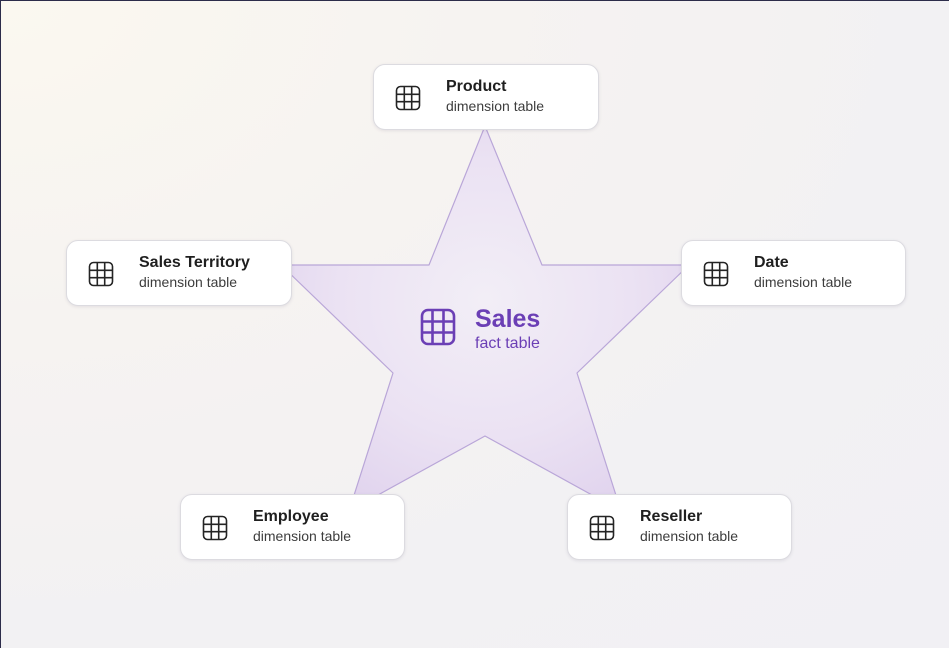 Image resolution: width=949 pixels, height=648 pixels. What do you see at coordinates (679, 527) in the screenshot?
I see `dimension-card-reseller: Reseller dimension table` at bounding box center [679, 527].